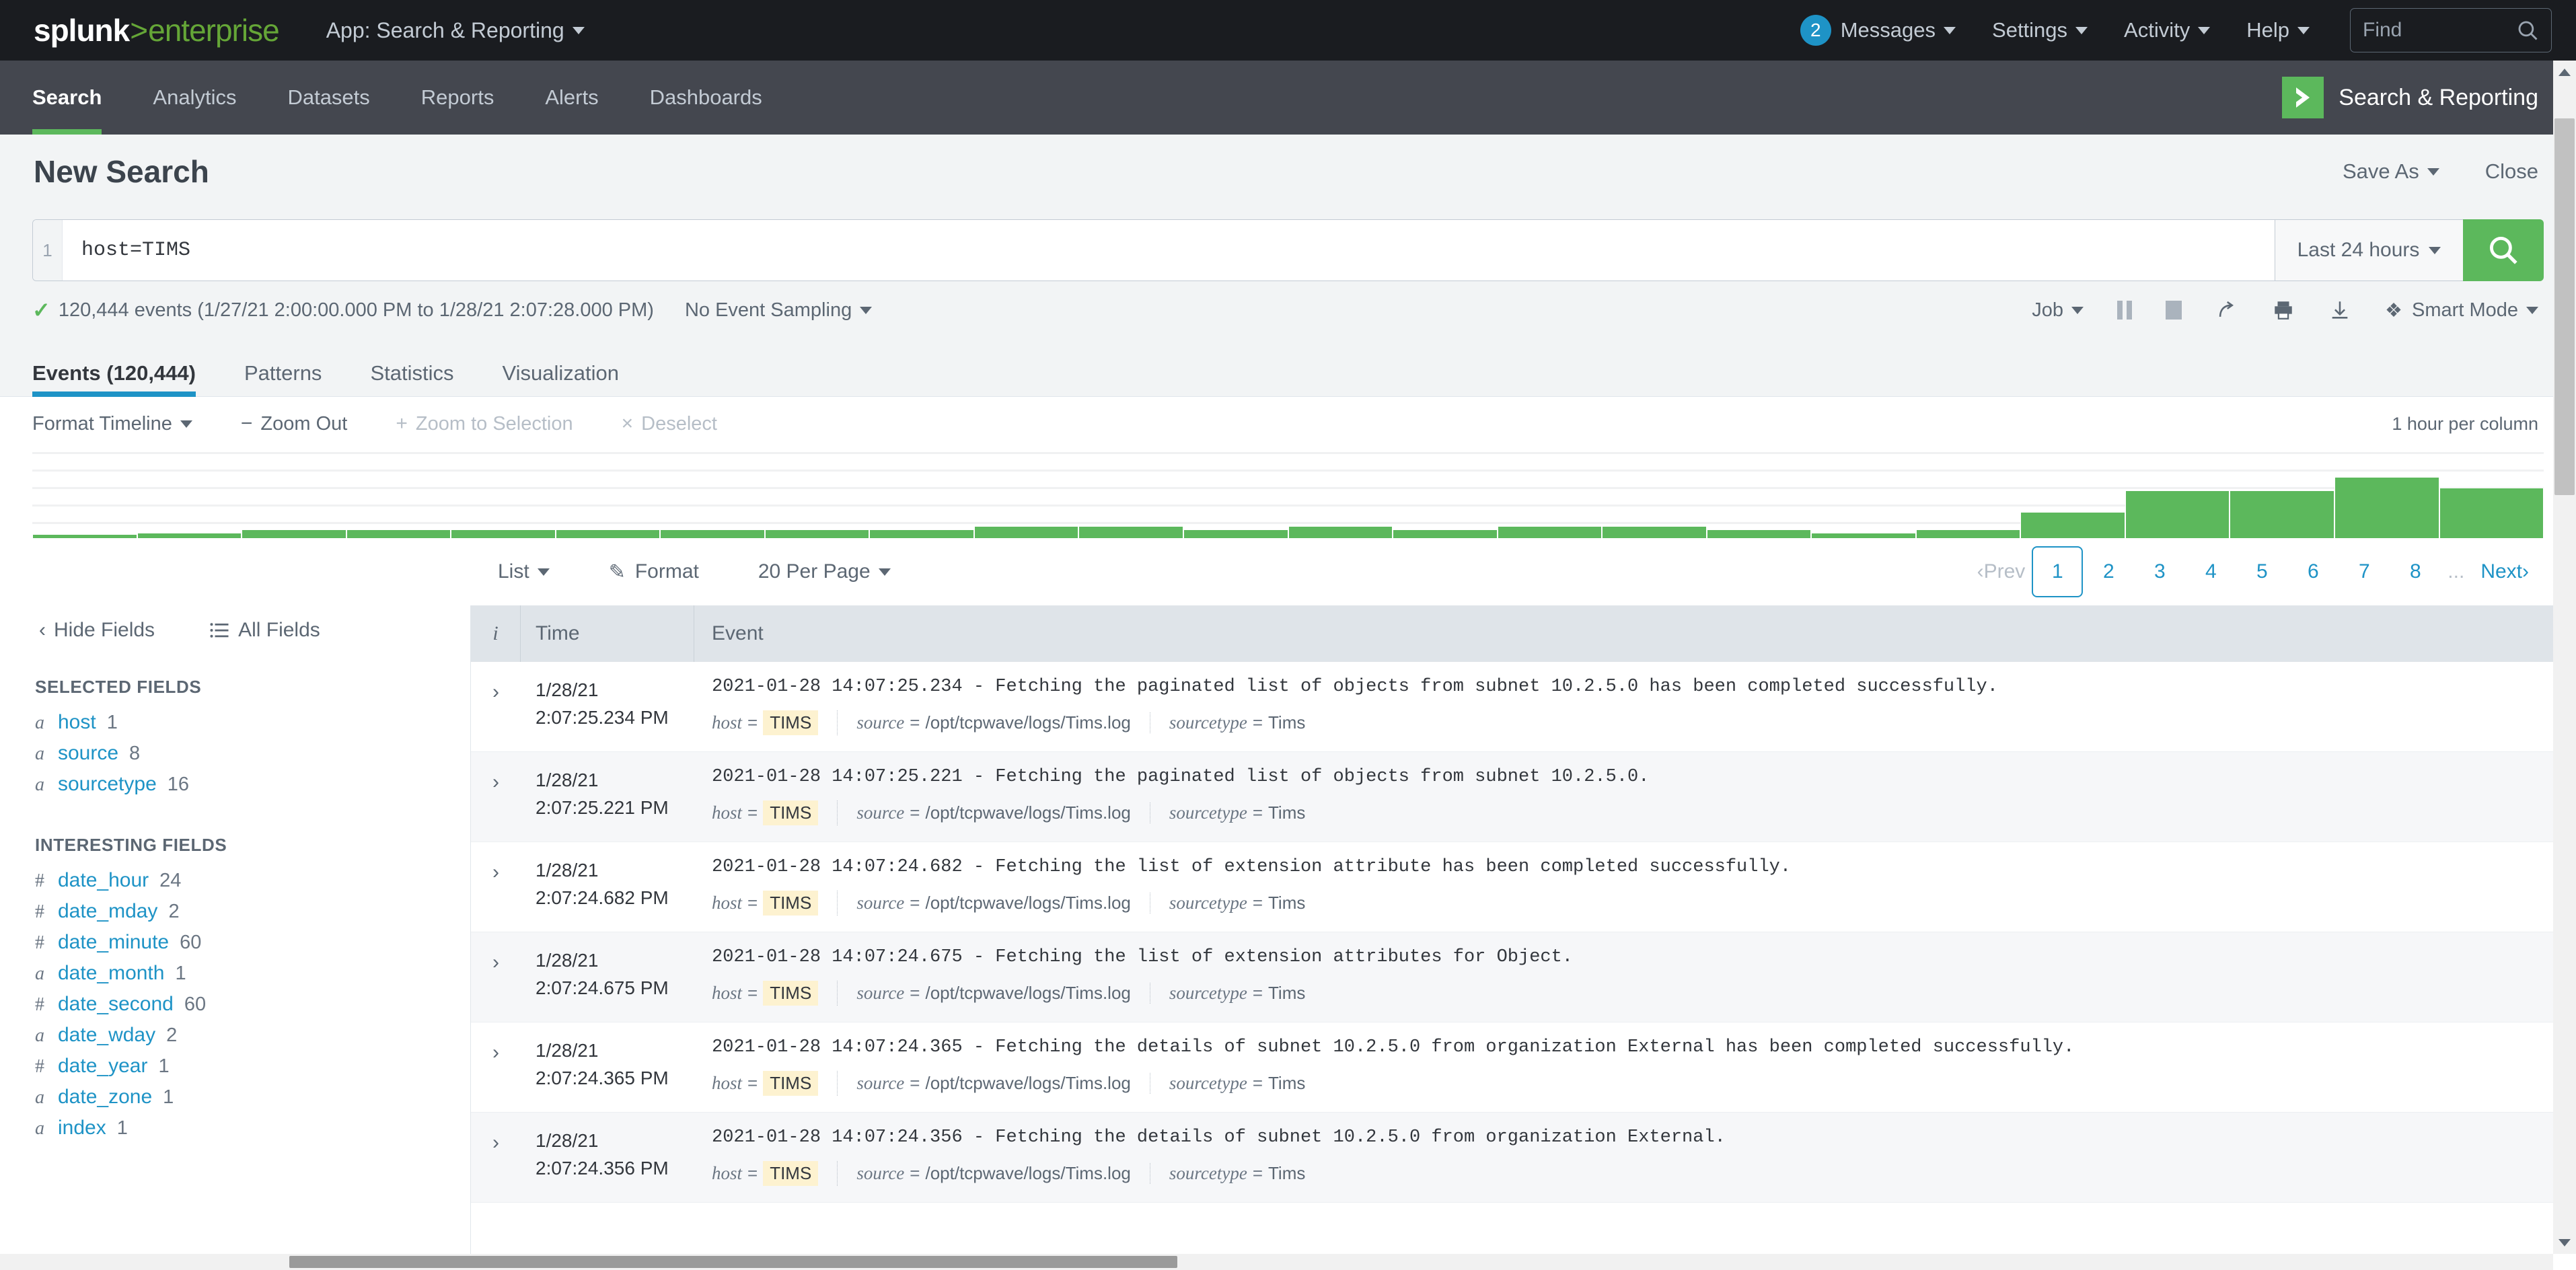  I want to click on format-button: ✎ Format, so click(654, 572).